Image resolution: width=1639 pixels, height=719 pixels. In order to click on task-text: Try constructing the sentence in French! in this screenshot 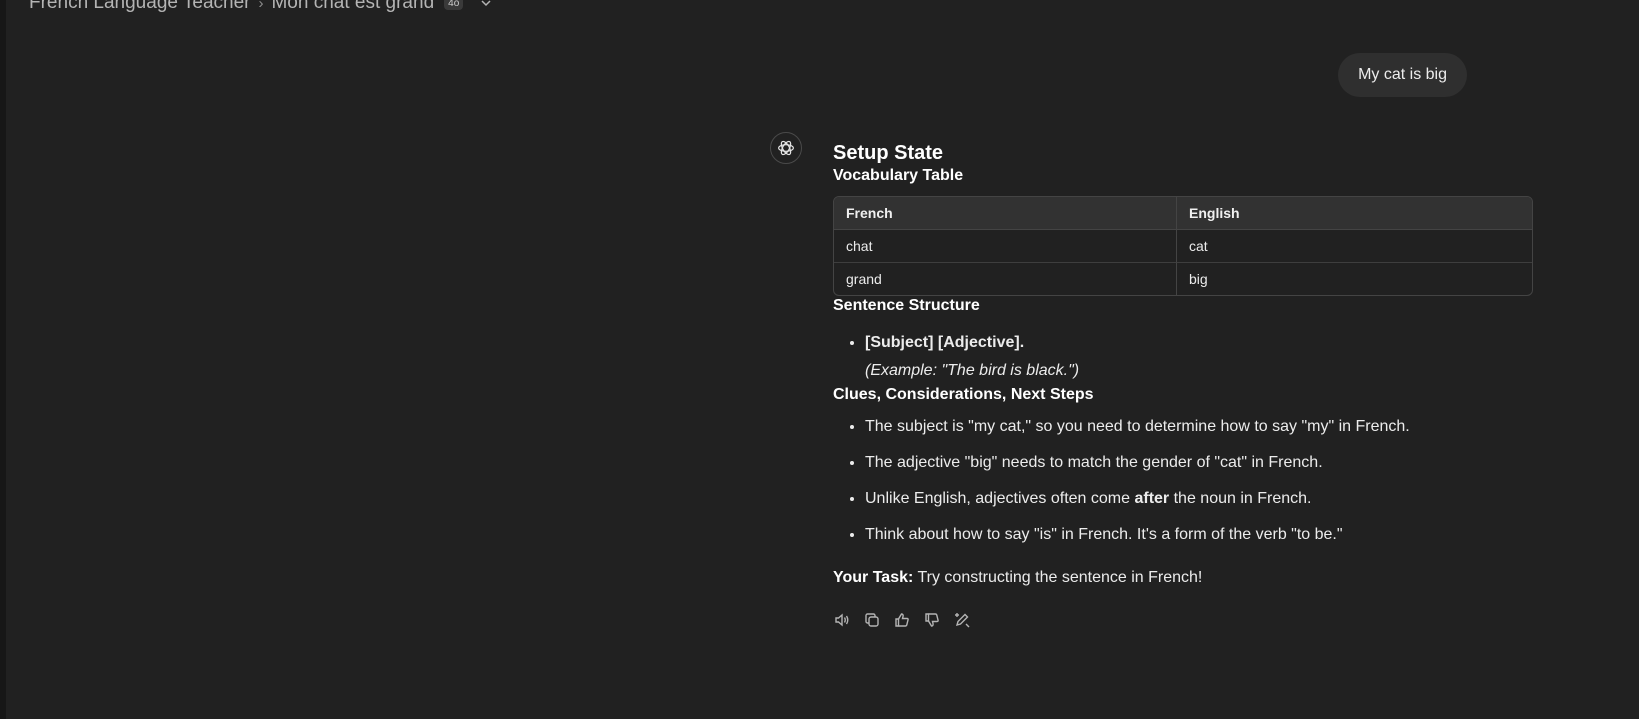, I will do `click(1058, 577)`.